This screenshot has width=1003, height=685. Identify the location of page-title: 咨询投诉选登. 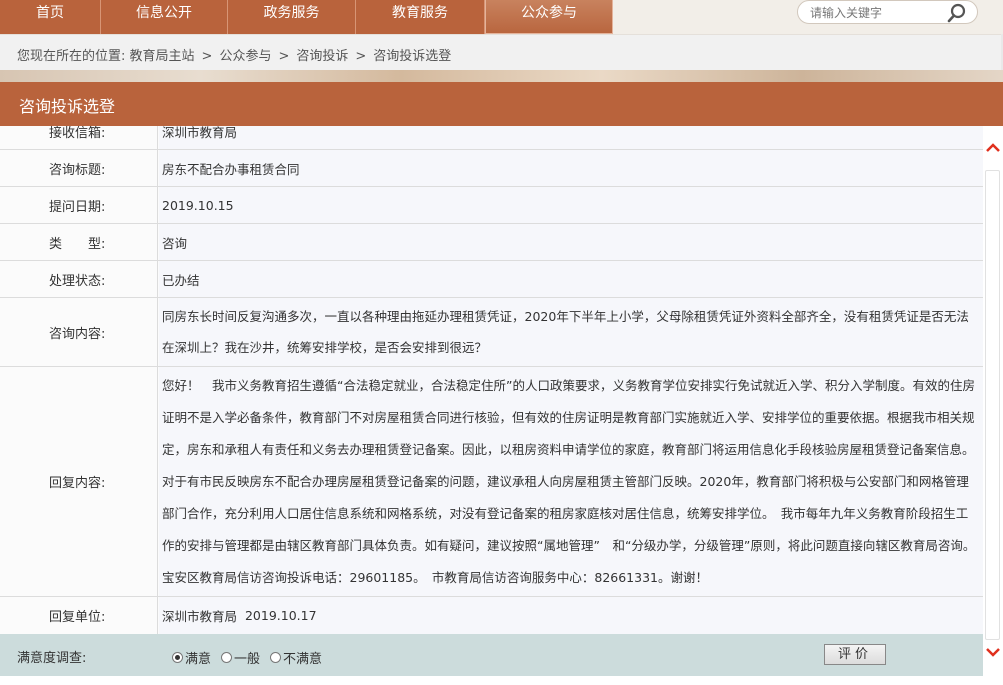
(67, 106).